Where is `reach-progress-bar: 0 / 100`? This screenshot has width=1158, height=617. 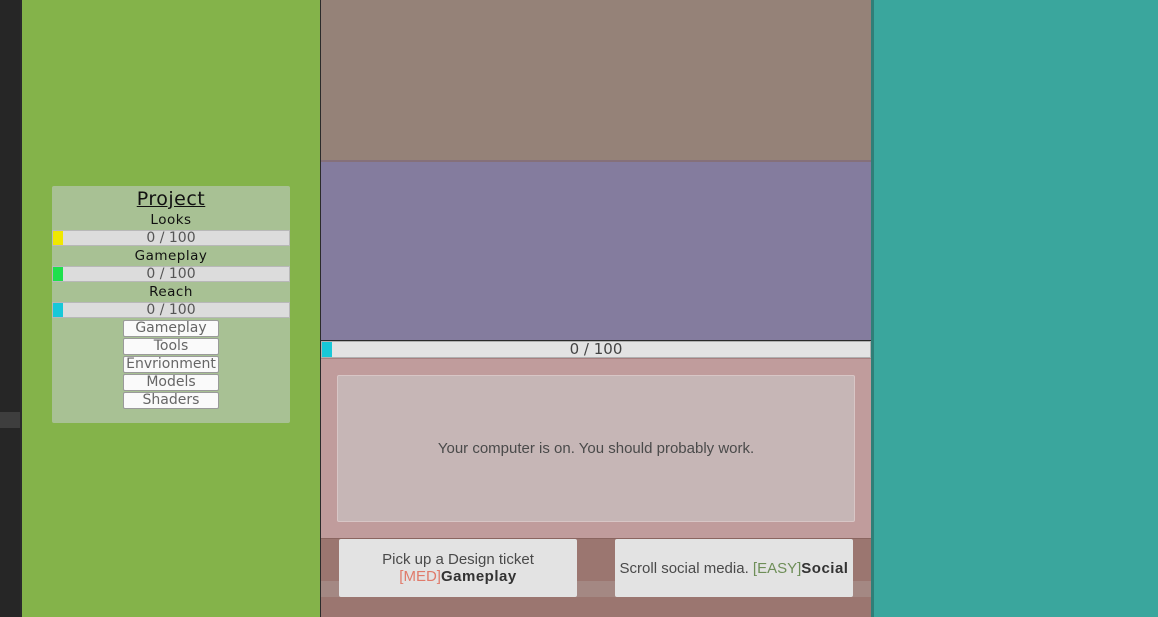 reach-progress-bar: 0 / 100 is located at coordinates (171, 310).